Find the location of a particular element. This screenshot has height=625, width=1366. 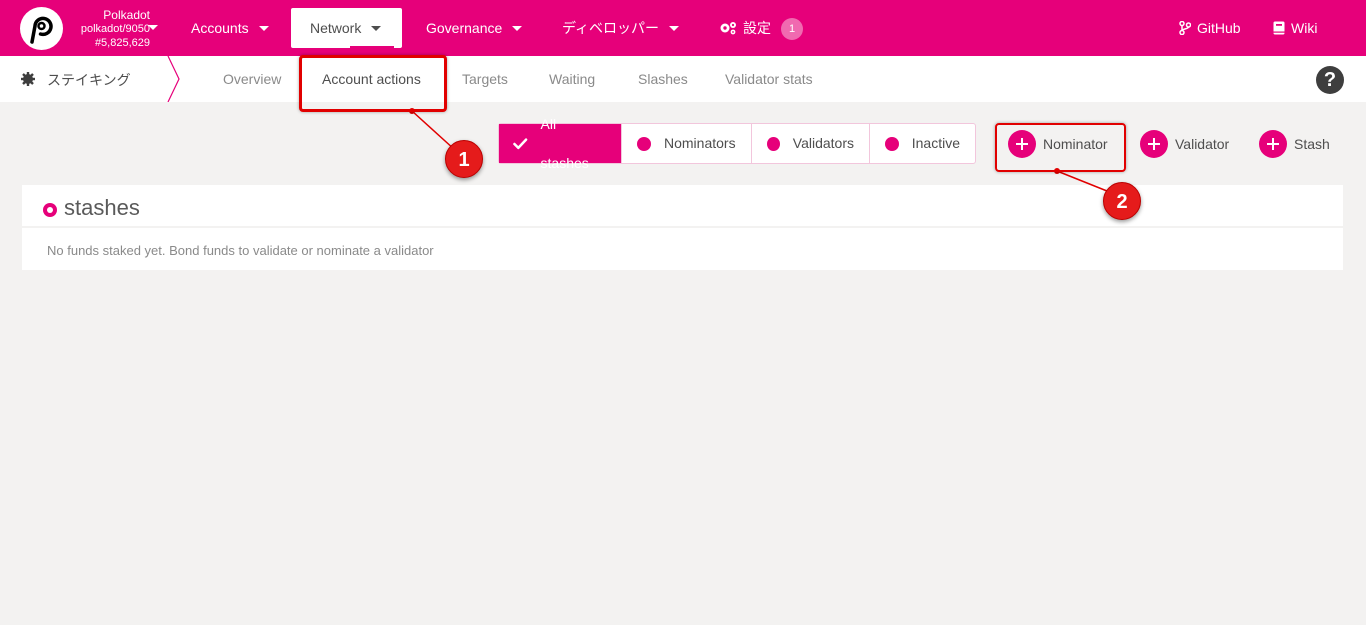

annotation-step-2: 2 is located at coordinates (1122, 201).